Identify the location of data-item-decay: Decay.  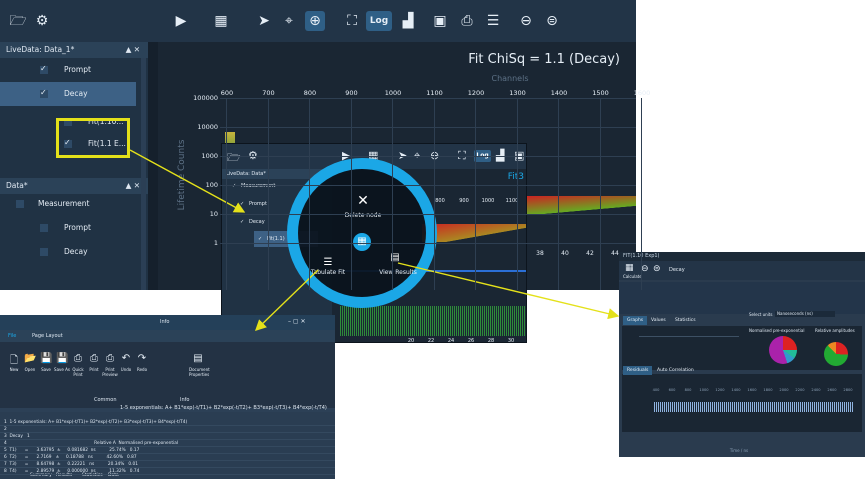
(70, 252).